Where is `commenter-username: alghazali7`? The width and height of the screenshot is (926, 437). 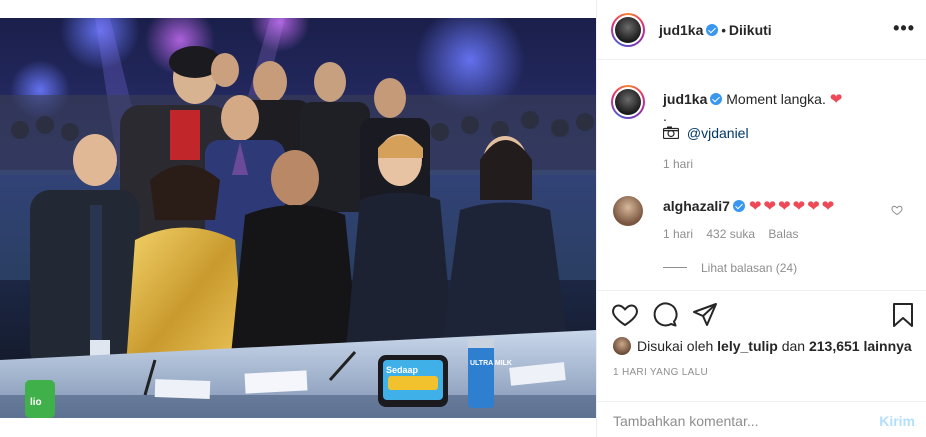 commenter-username: alghazali7 is located at coordinates (696, 206).